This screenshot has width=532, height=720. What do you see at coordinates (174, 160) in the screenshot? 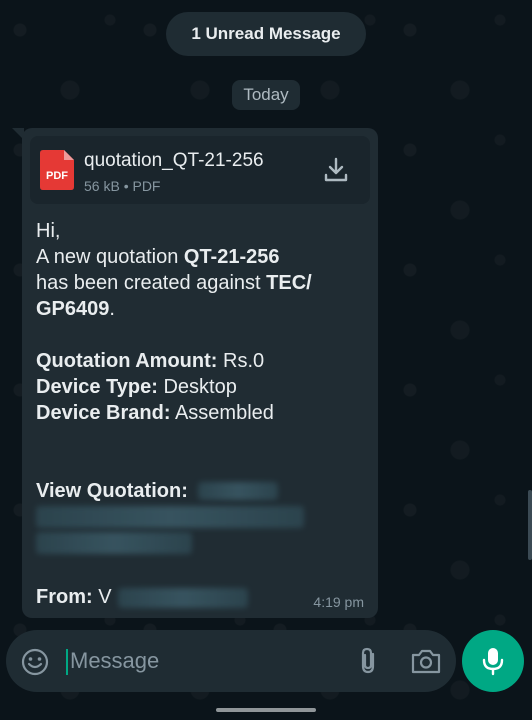
I see `document-file-name: quotation_QT-21-256` at bounding box center [174, 160].